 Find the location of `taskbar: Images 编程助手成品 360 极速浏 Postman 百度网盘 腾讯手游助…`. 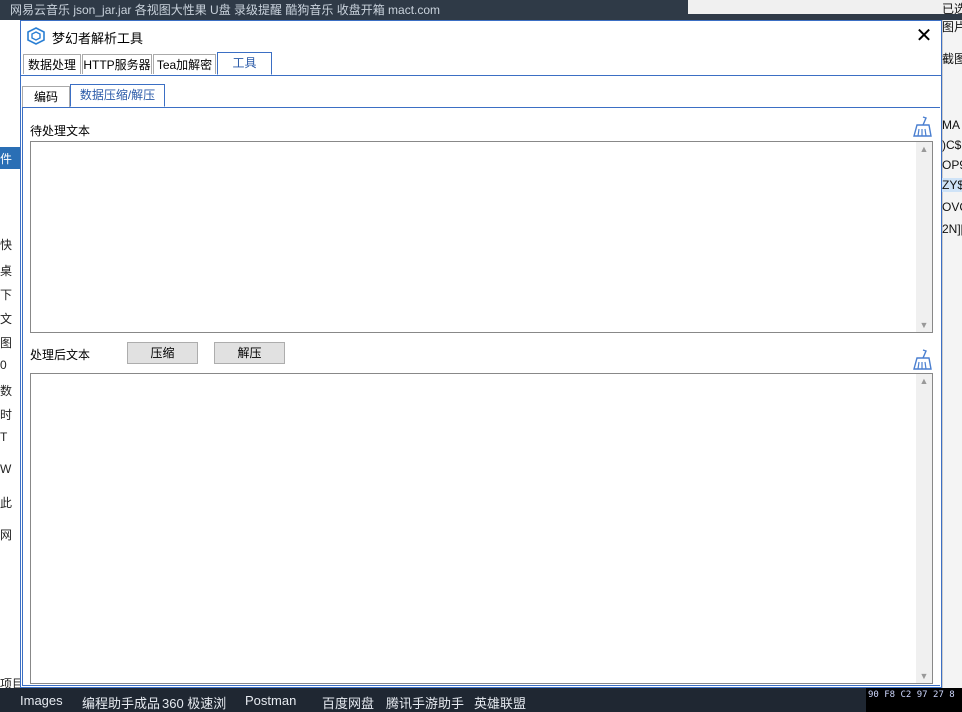

taskbar: Images 编程助手成品 360 极速浏 Postman 百度网盘 腾讯手游助… is located at coordinates (481, 700).